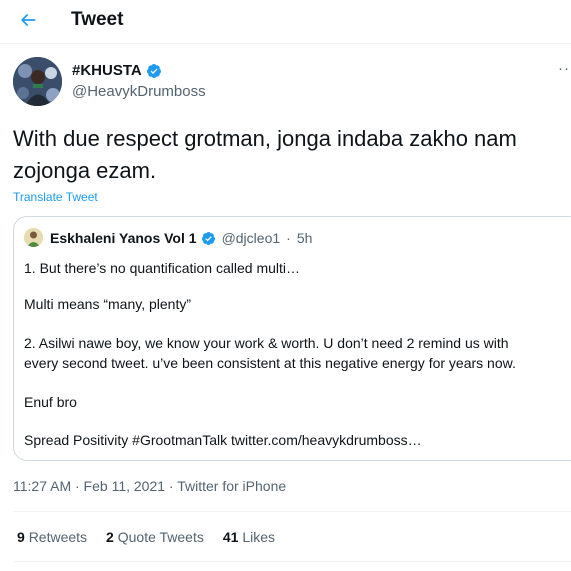  I want to click on quoted-handle: @djcleo1, so click(251, 238).